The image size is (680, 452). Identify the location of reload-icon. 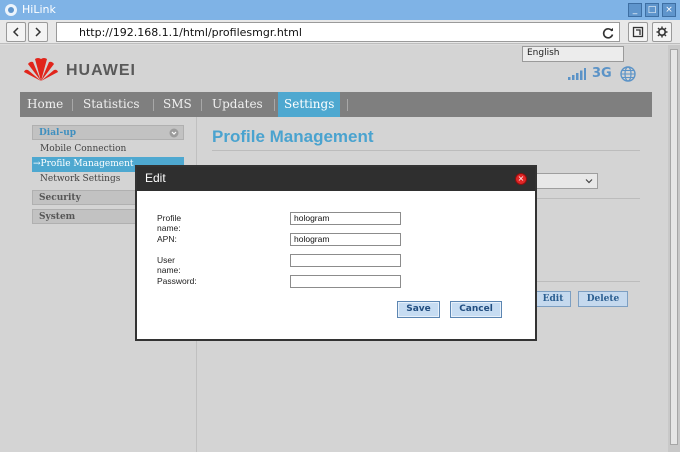
(608, 33).